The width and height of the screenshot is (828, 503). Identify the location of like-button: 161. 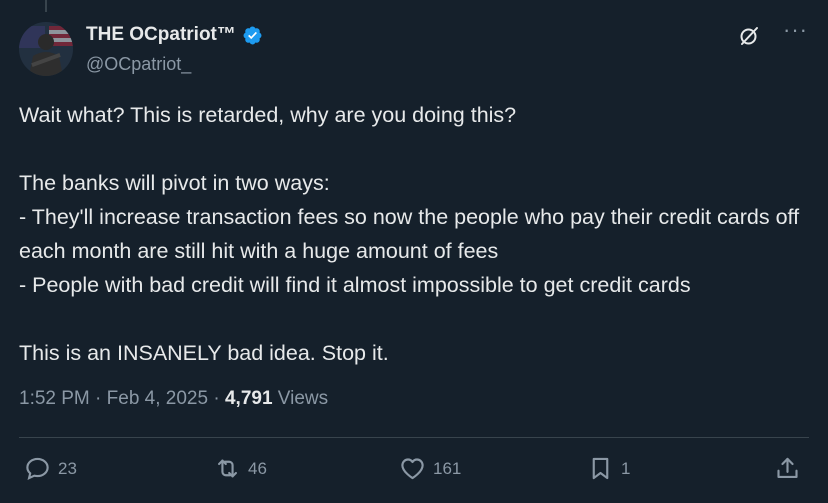
(430, 468).